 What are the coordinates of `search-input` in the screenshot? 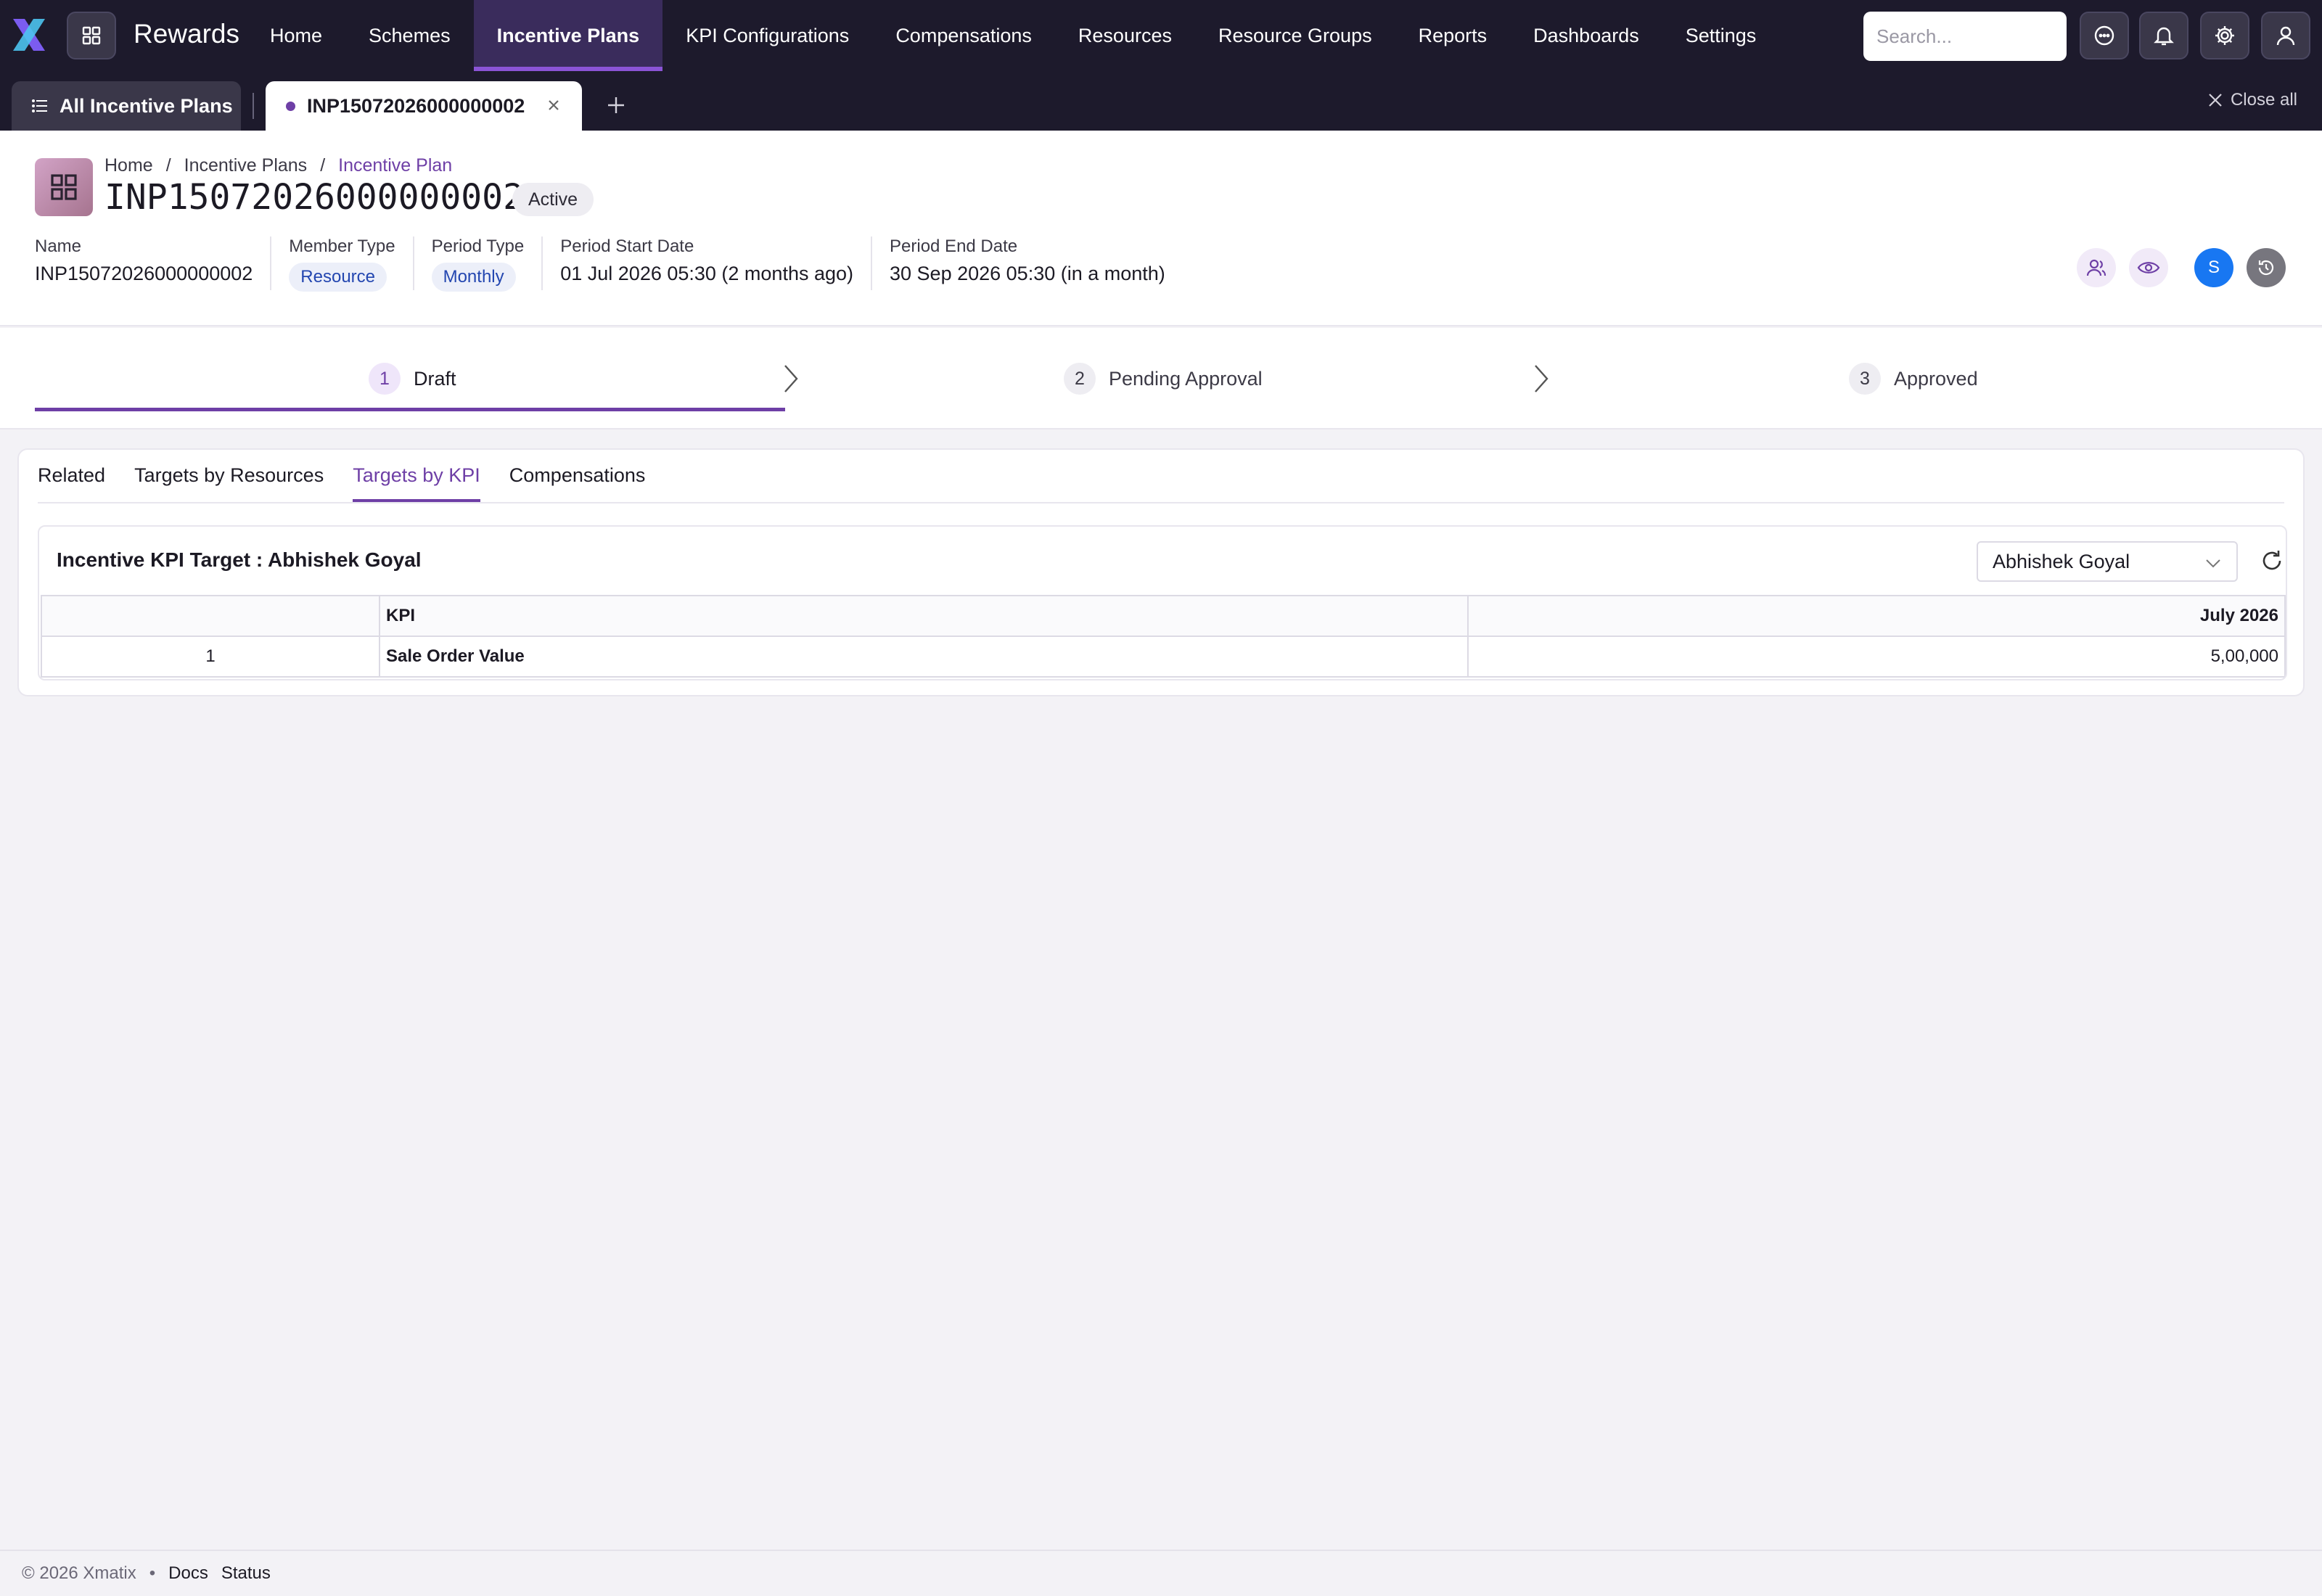 It's located at (1965, 36).